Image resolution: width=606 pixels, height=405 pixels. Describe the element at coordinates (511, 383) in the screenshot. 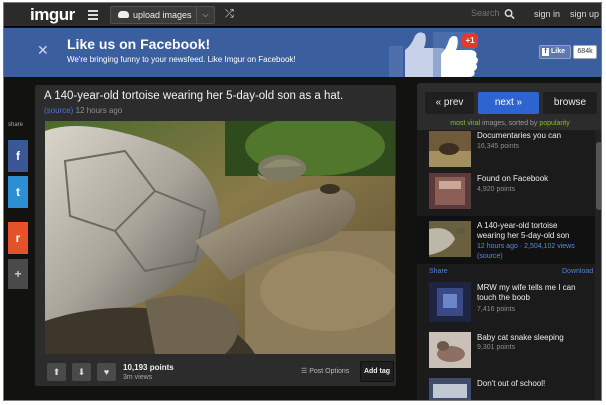

I see `list-item-title: Don't out of school!` at that location.